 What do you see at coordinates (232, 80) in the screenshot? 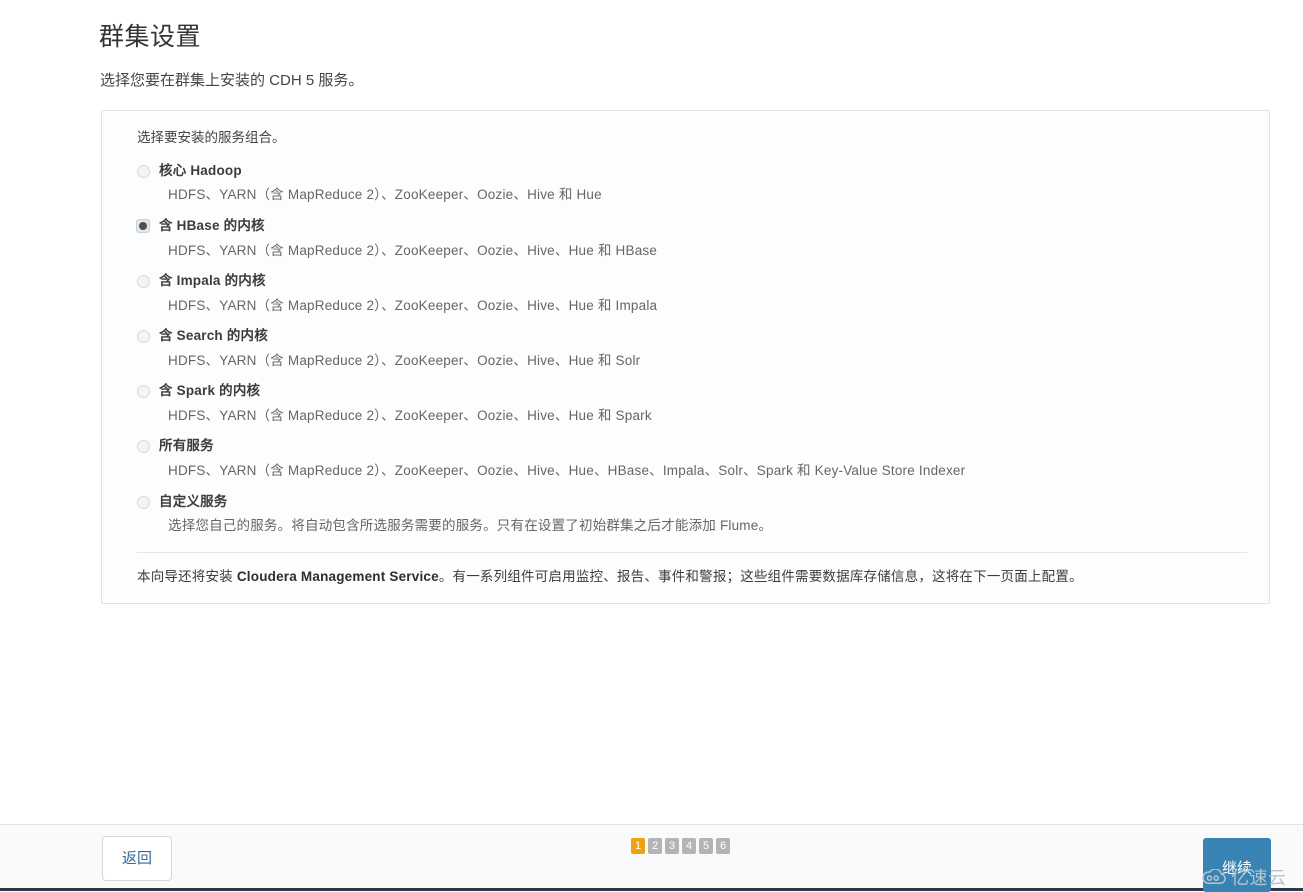
I see `page-subtitle: 选择您要在群集上安装的 CDH 5 服务。` at bounding box center [232, 80].